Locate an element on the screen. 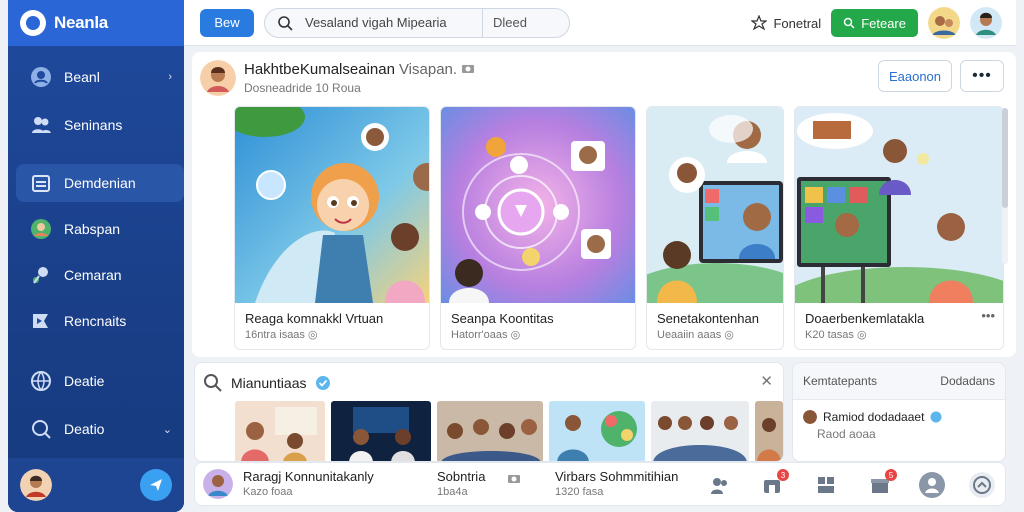 Image resolution: width=1024 pixels, height=512 pixels. page-title-text: HakhtbeKumalseainan is located at coordinates (319, 69).